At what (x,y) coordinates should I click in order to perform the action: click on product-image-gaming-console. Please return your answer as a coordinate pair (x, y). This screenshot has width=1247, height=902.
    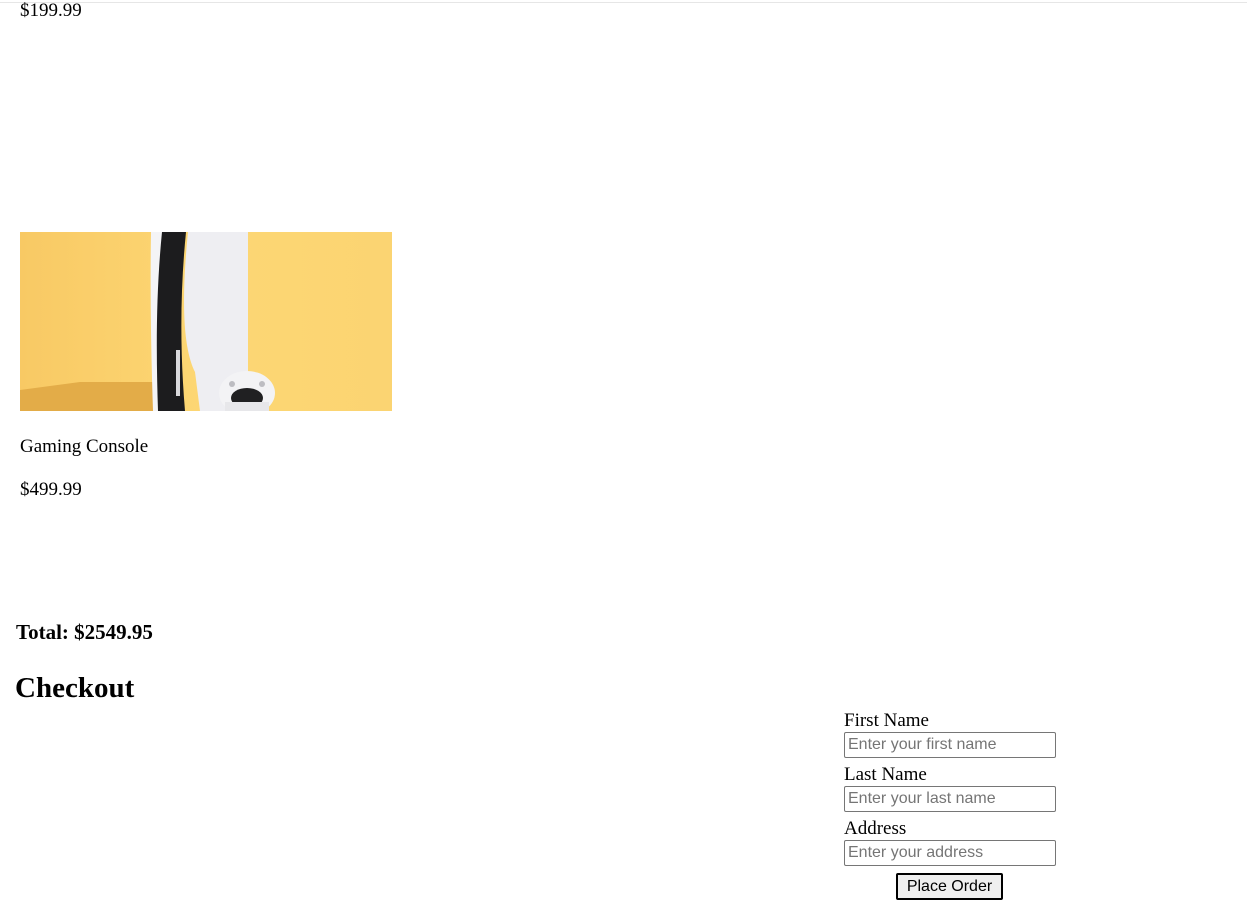
    Looking at the image, I should click on (206, 321).